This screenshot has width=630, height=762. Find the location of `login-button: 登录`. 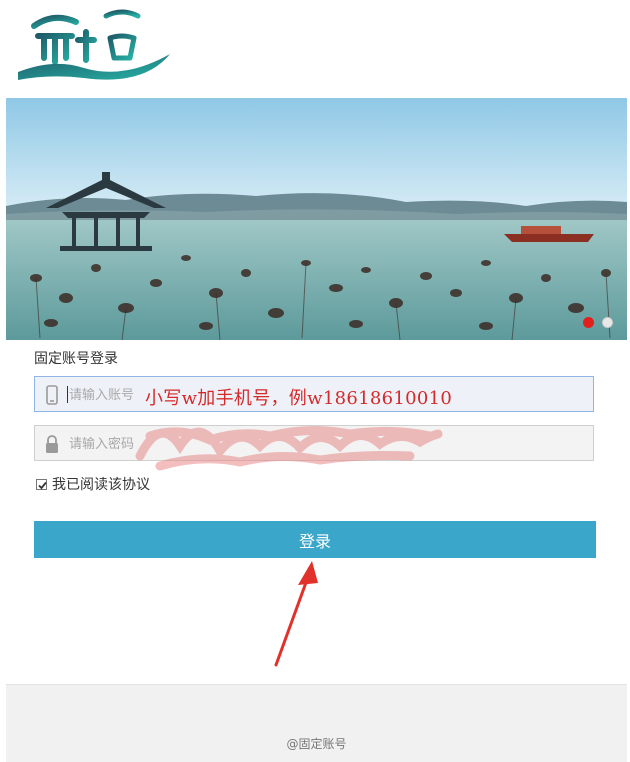

login-button: 登录 is located at coordinates (315, 539).